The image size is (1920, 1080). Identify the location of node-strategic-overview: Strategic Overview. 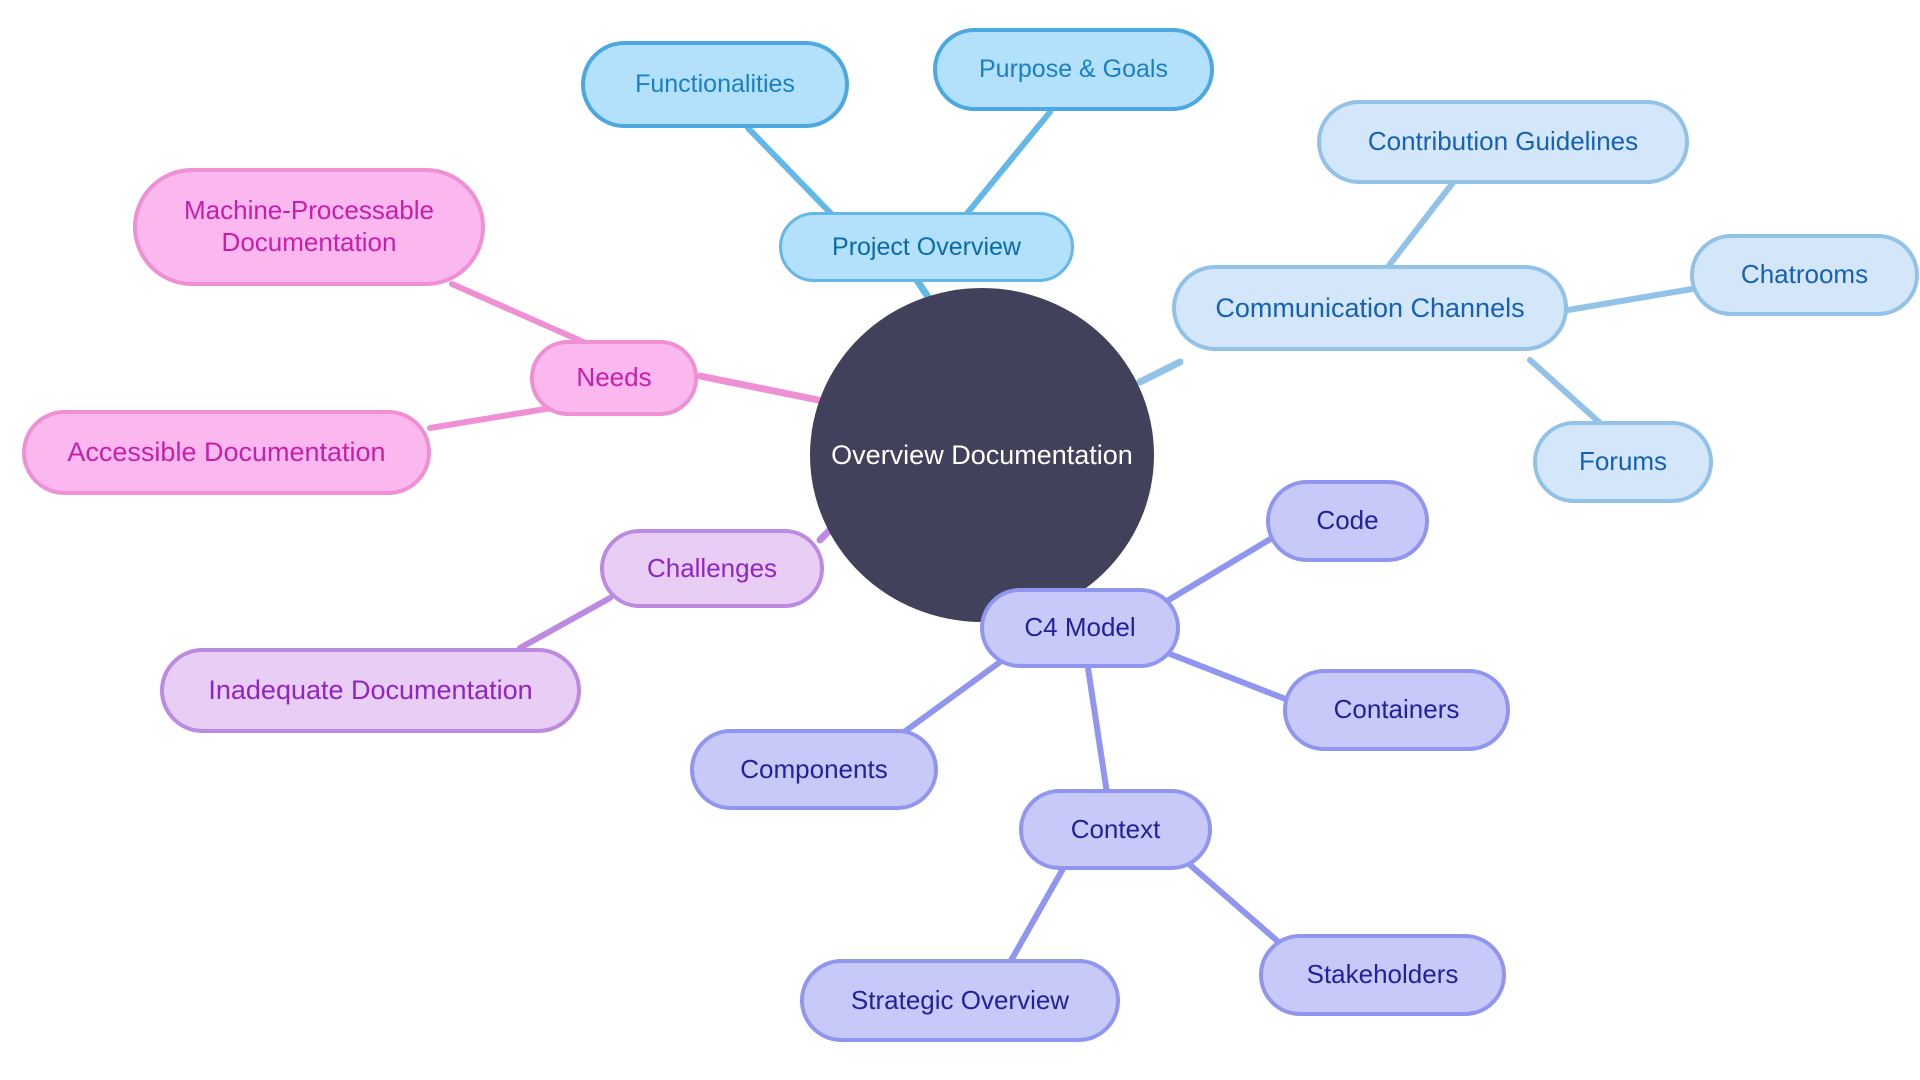
(960, 1000).